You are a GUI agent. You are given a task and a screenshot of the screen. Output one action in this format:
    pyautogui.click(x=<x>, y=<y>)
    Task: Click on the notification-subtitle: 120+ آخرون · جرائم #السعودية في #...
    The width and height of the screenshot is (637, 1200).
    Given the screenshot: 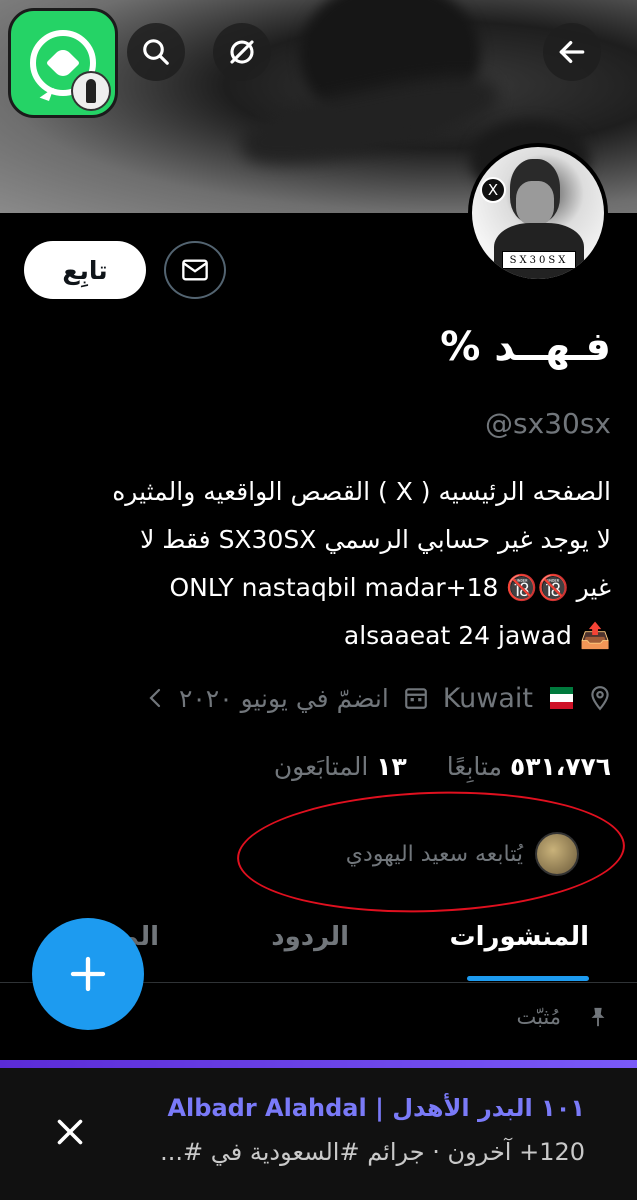 What is the action you would take?
    pyautogui.click(x=372, y=1152)
    